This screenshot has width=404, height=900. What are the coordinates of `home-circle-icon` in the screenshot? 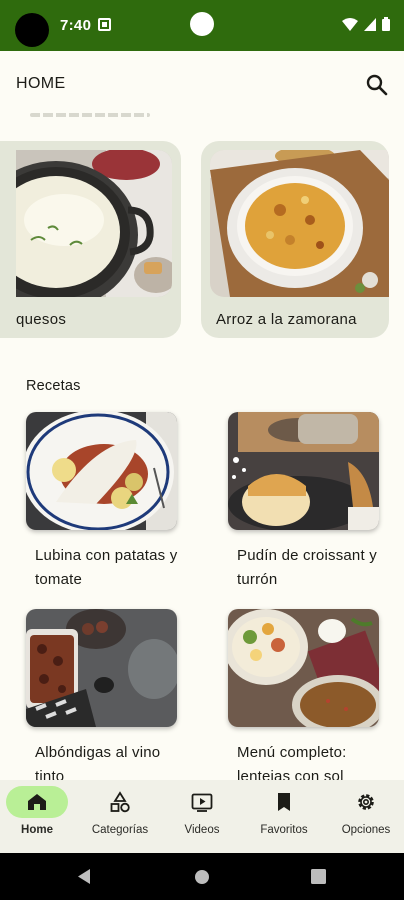 It's located at (202, 877).